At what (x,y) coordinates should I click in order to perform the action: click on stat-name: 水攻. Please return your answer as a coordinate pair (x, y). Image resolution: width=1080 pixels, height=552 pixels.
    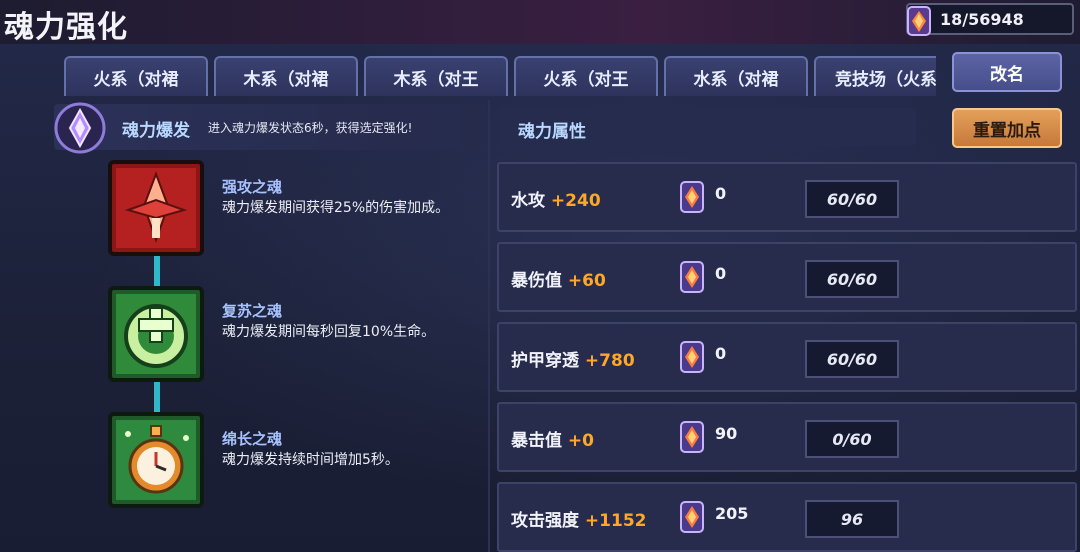
    Looking at the image, I should click on (528, 201).